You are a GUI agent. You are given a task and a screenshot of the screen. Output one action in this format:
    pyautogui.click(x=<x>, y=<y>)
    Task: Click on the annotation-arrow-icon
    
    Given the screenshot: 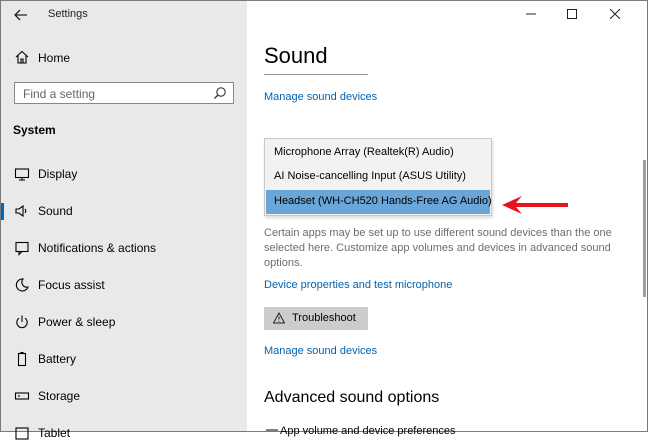 What is the action you would take?
    pyautogui.click(x=535, y=205)
    